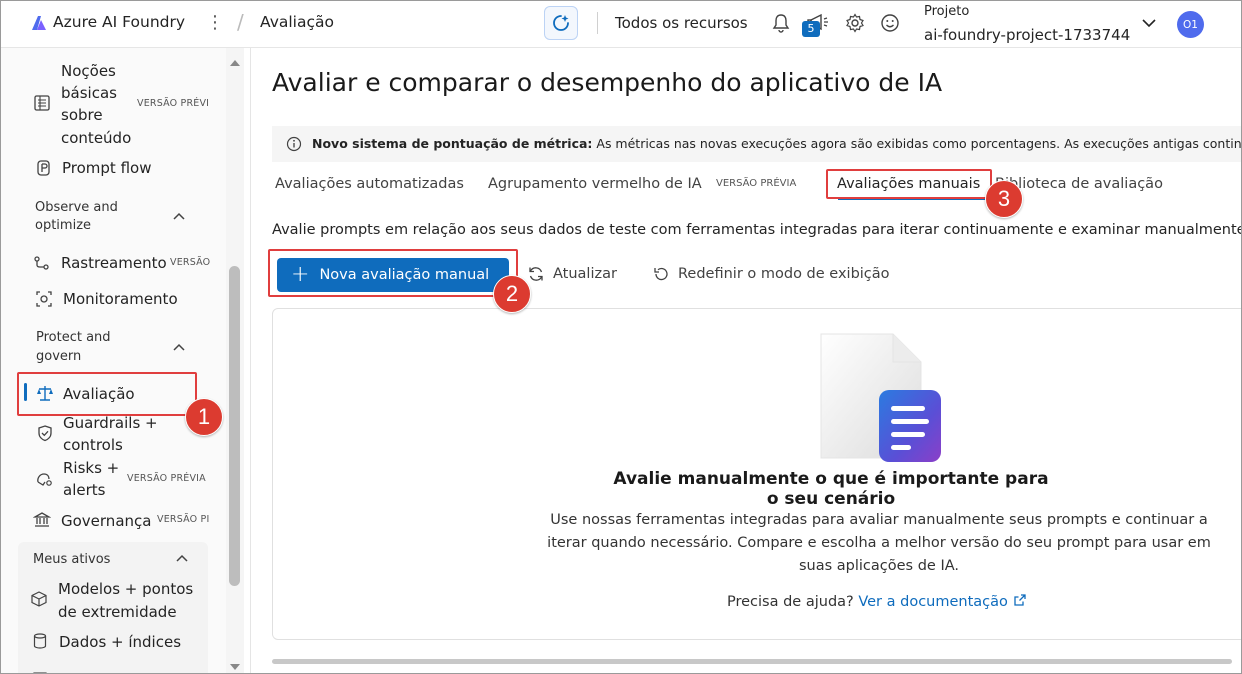  I want to click on more-options-icon: ⋮, so click(215, 22).